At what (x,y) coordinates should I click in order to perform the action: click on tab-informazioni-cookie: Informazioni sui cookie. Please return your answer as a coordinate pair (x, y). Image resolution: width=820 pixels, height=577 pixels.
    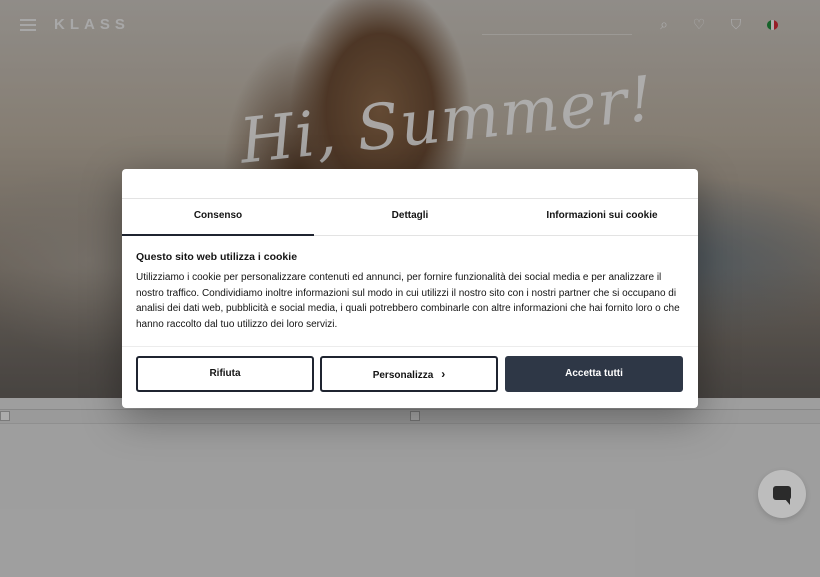
    Looking at the image, I should click on (602, 217).